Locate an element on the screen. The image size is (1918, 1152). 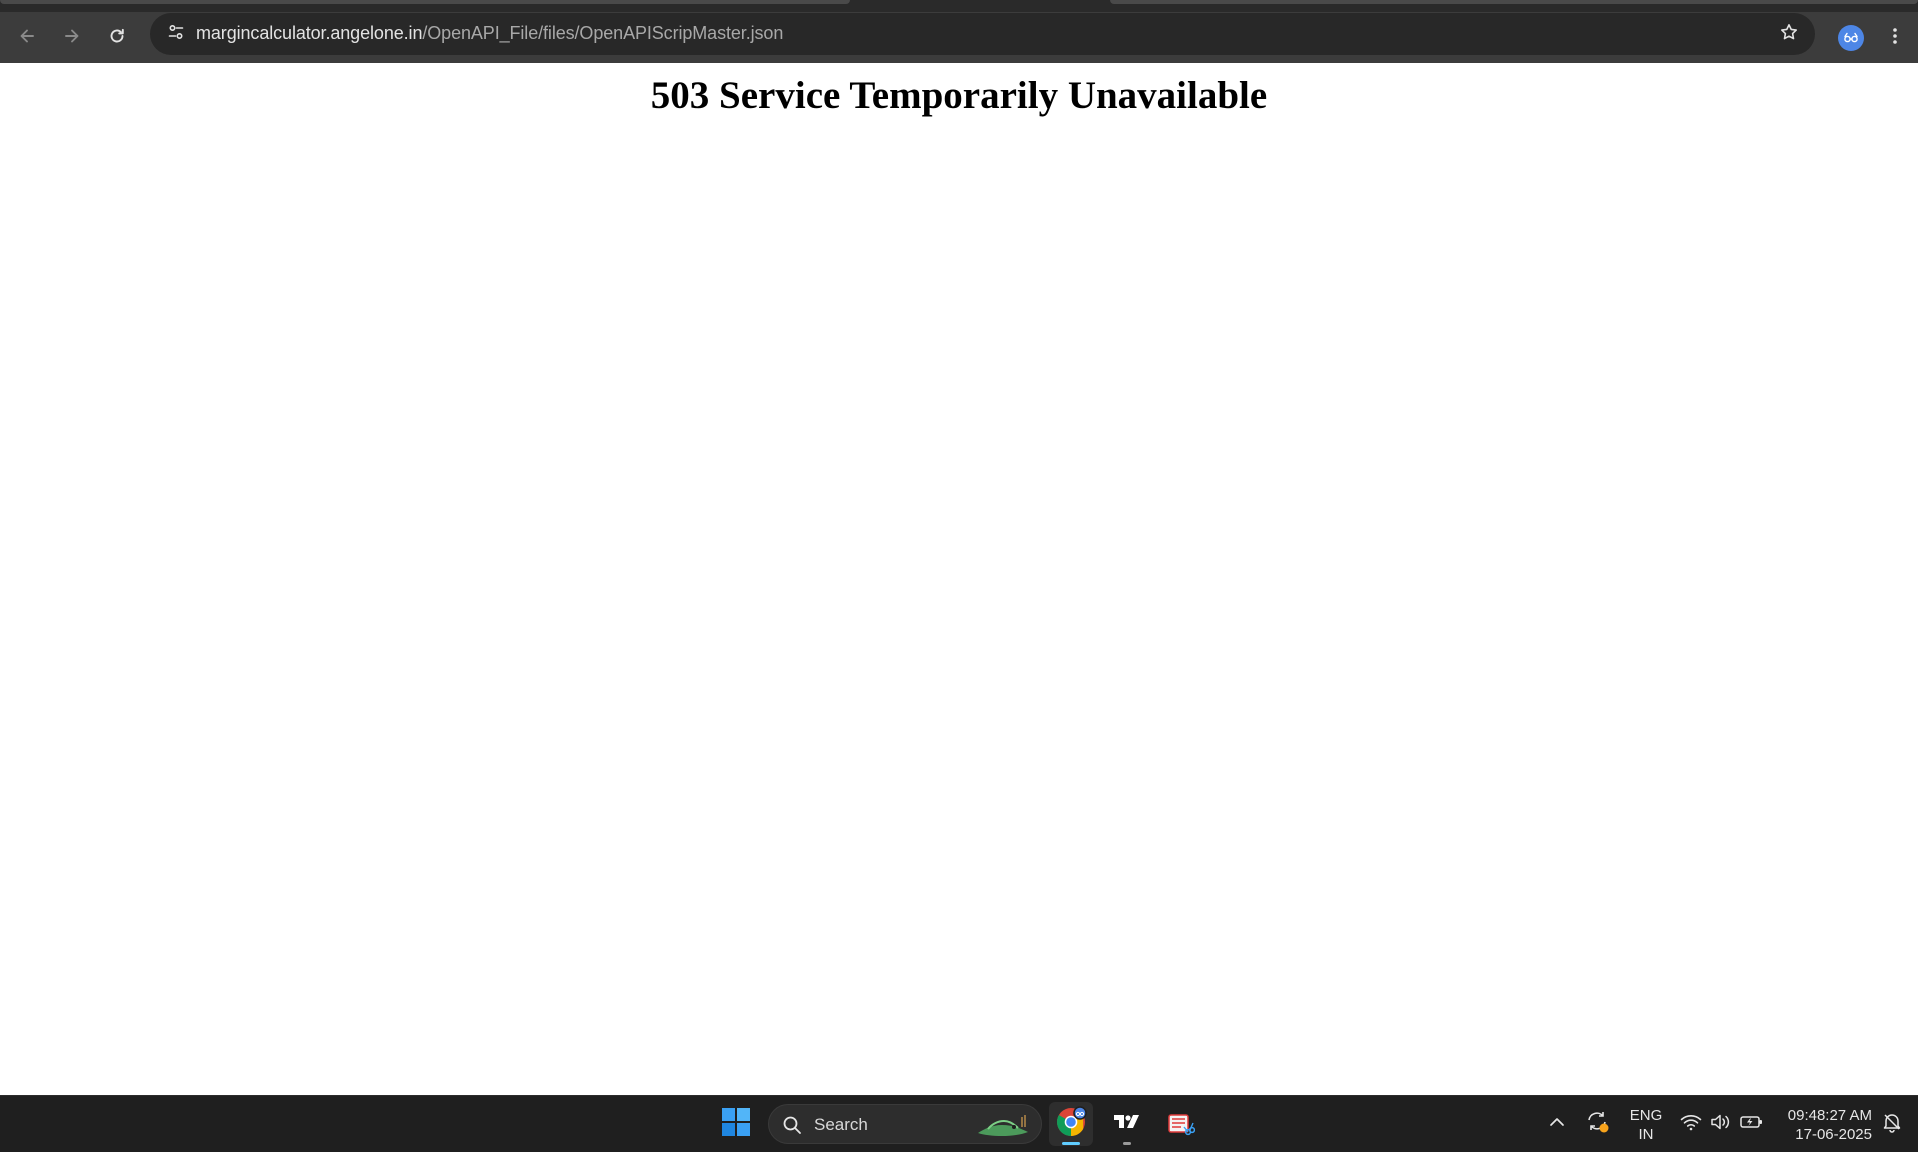
wifi-icon is located at coordinates (1691, 1124).